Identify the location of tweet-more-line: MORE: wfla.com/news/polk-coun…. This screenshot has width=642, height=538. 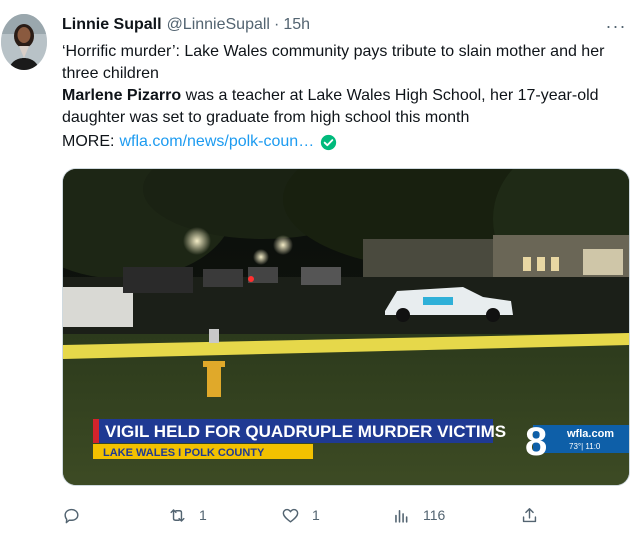
(346, 142).